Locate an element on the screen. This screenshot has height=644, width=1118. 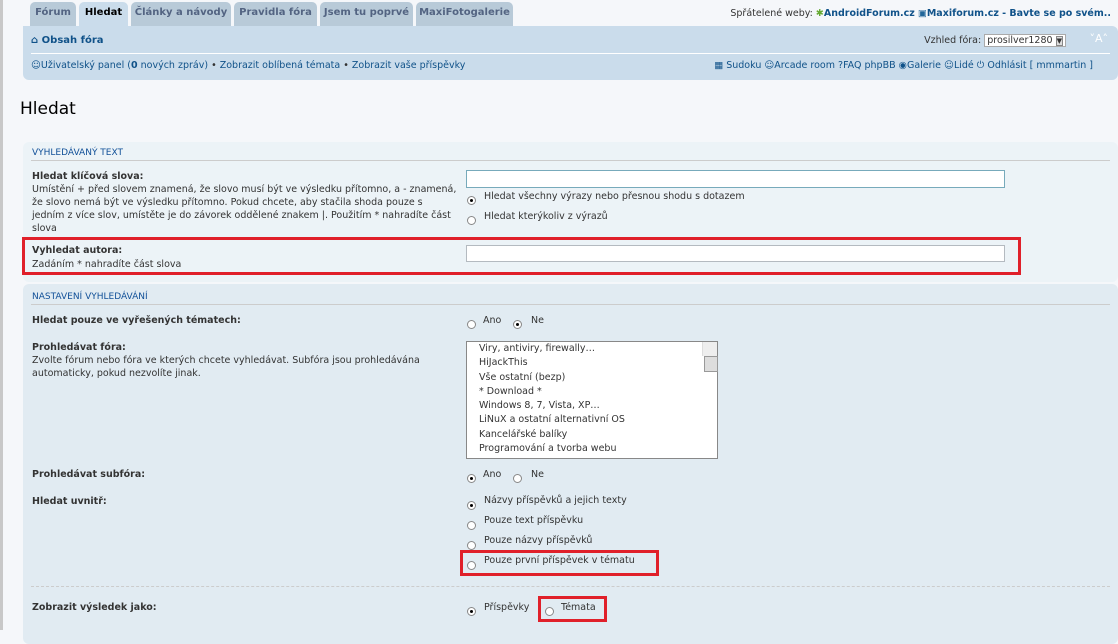
arcade-icon: ☺ is located at coordinates (769, 65).